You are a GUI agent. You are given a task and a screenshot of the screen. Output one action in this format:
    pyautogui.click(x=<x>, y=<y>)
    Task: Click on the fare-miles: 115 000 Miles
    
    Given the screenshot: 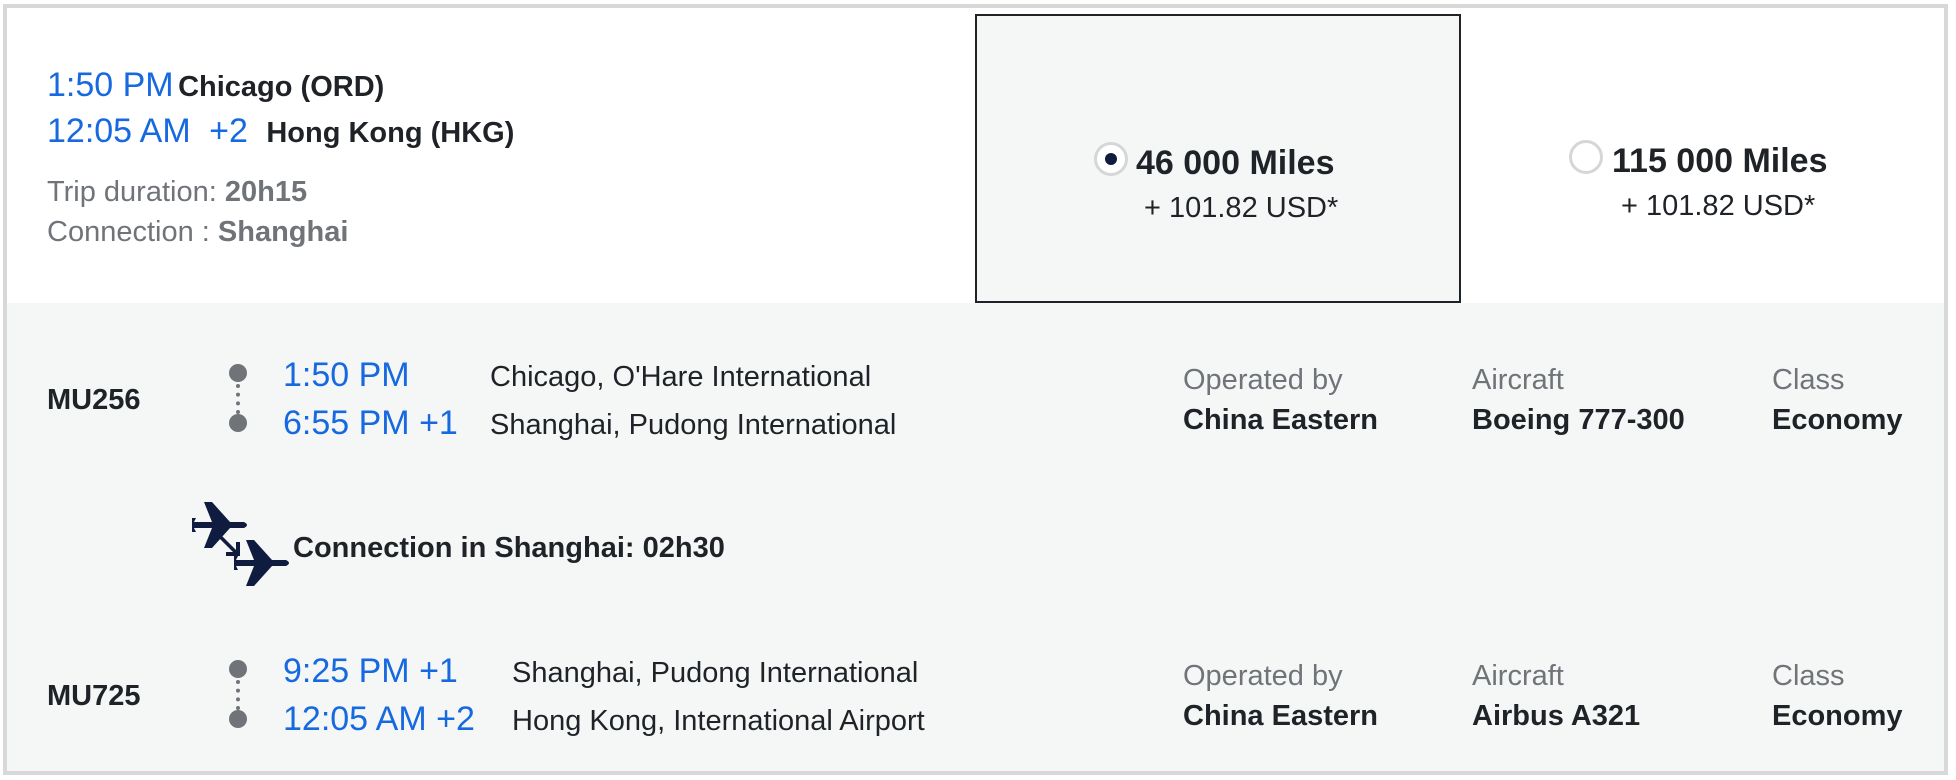 What is the action you would take?
    pyautogui.click(x=1720, y=161)
    